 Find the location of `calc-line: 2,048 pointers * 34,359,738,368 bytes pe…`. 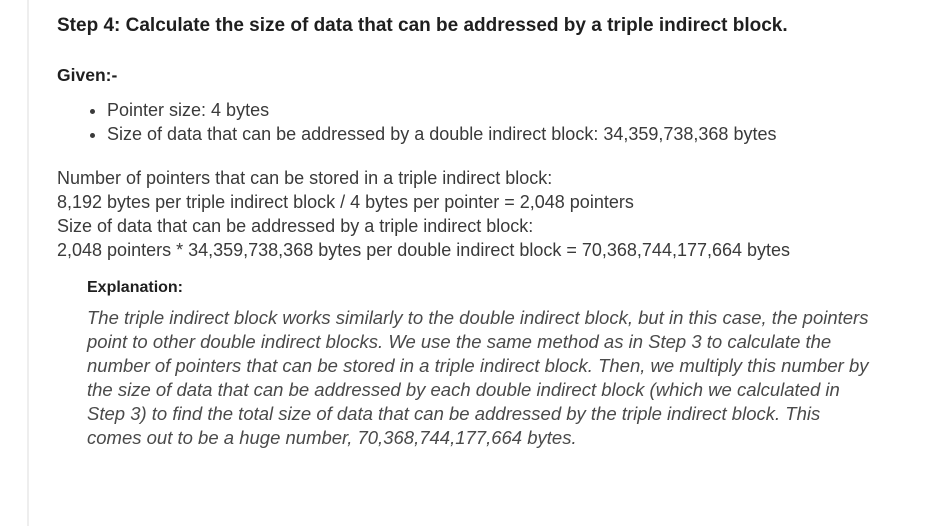

calc-line: 2,048 pointers * 34,359,738,368 bytes pe… is located at coordinates (424, 250).